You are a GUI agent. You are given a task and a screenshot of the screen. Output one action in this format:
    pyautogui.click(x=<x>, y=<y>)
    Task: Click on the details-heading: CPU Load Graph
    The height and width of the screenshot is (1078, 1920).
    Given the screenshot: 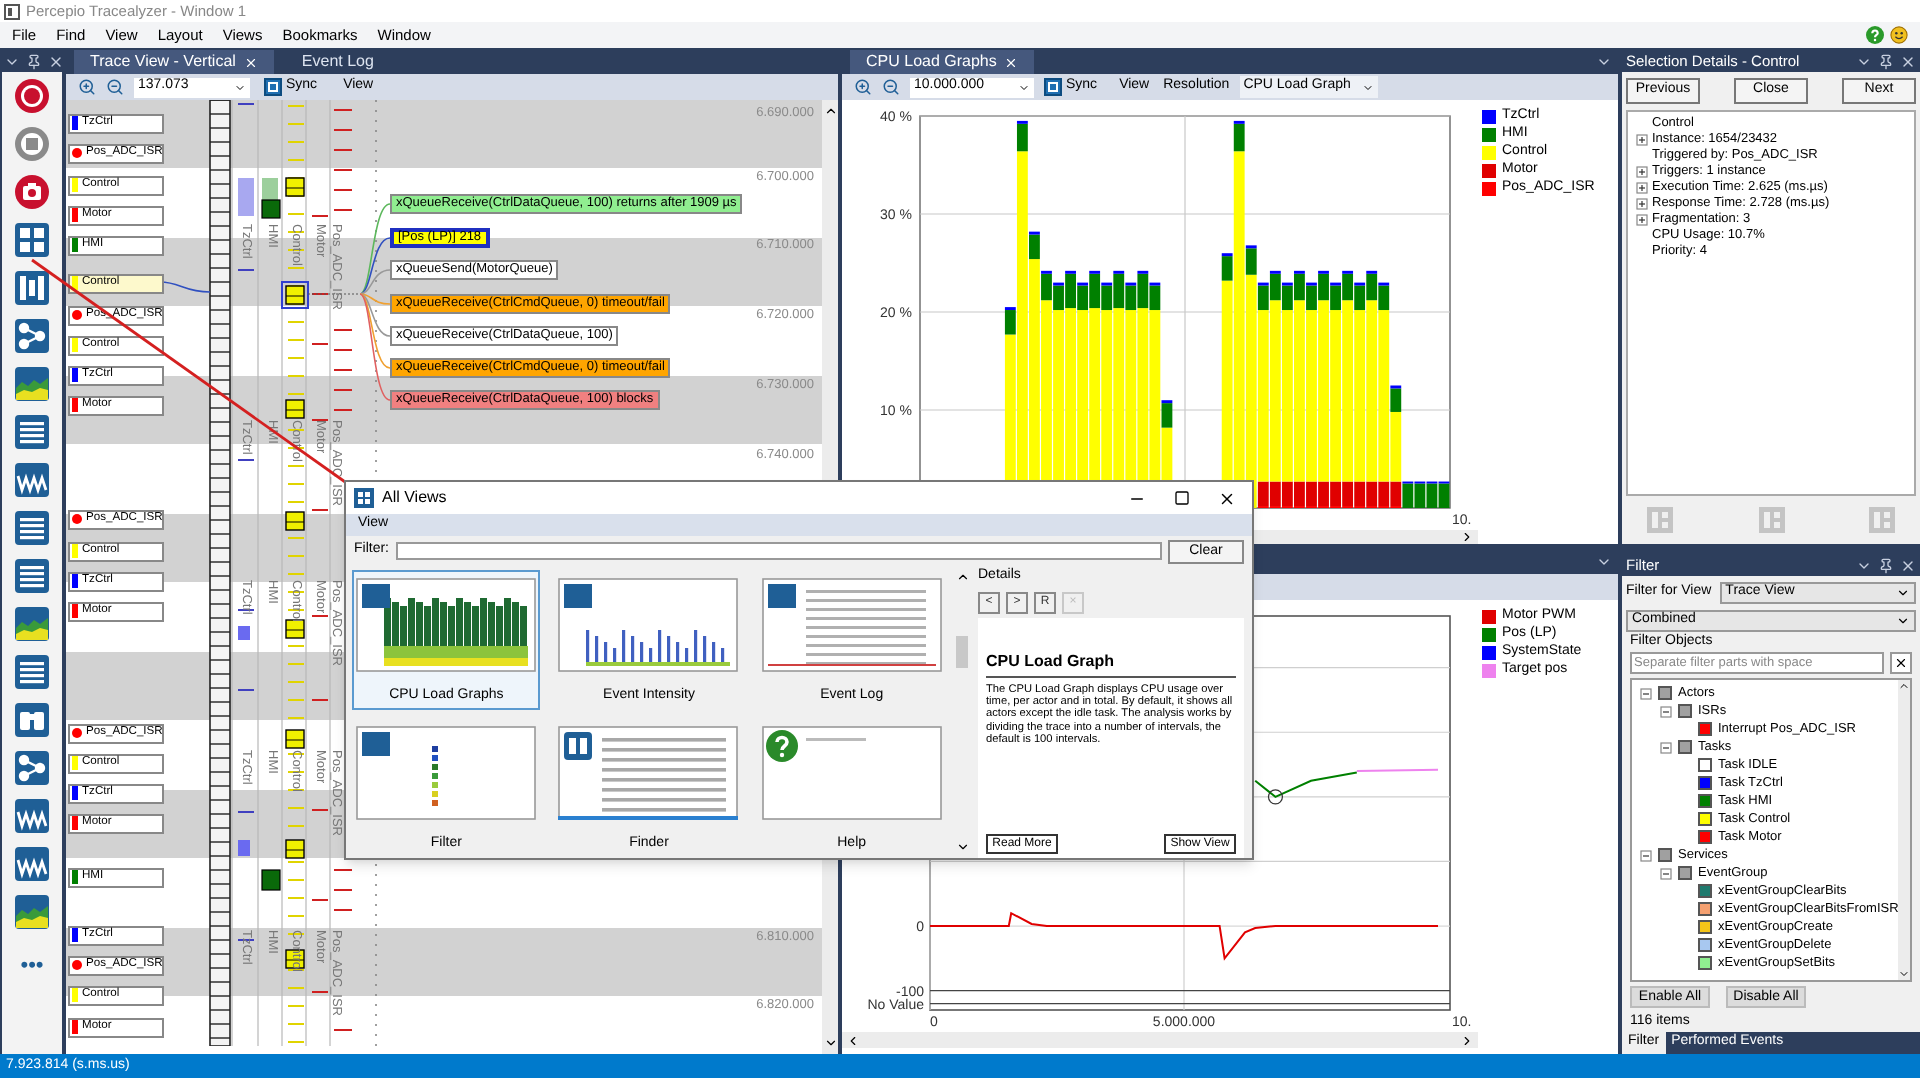 What is the action you would take?
    pyautogui.click(x=1111, y=663)
    